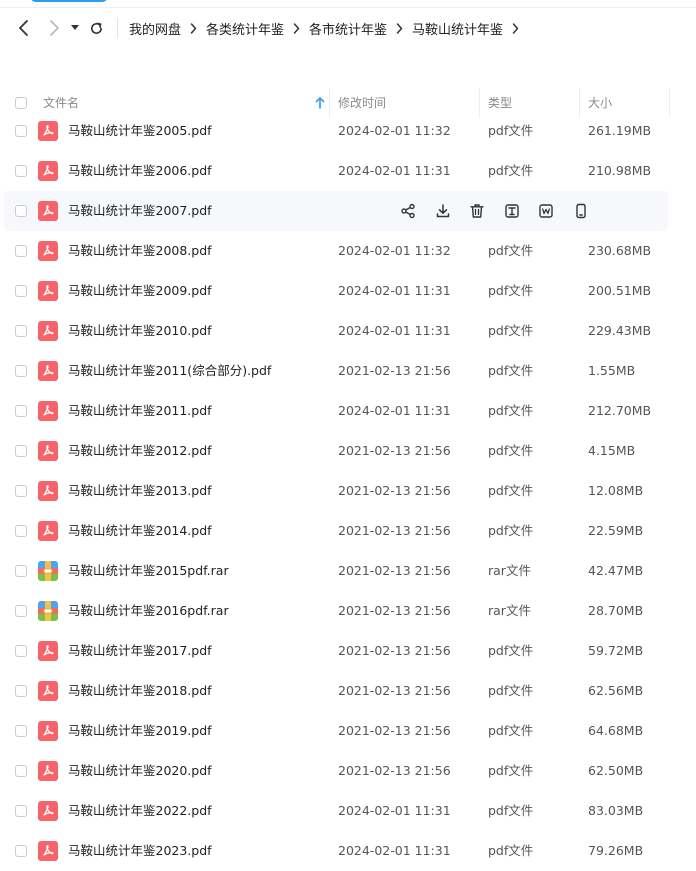 Image resolution: width=696 pixels, height=871 pixels. I want to click on file-name: 马鞍山统计年鉴2018.pdf, so click(140, 691).